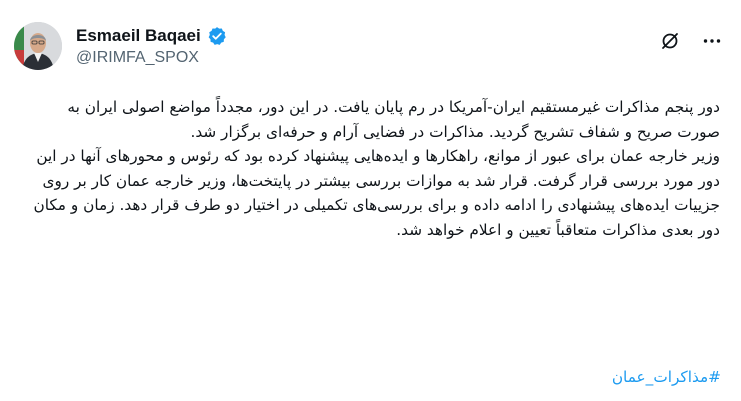  I want to click on author-handle: @IRIMFA_SPOX, so click(151, 58).